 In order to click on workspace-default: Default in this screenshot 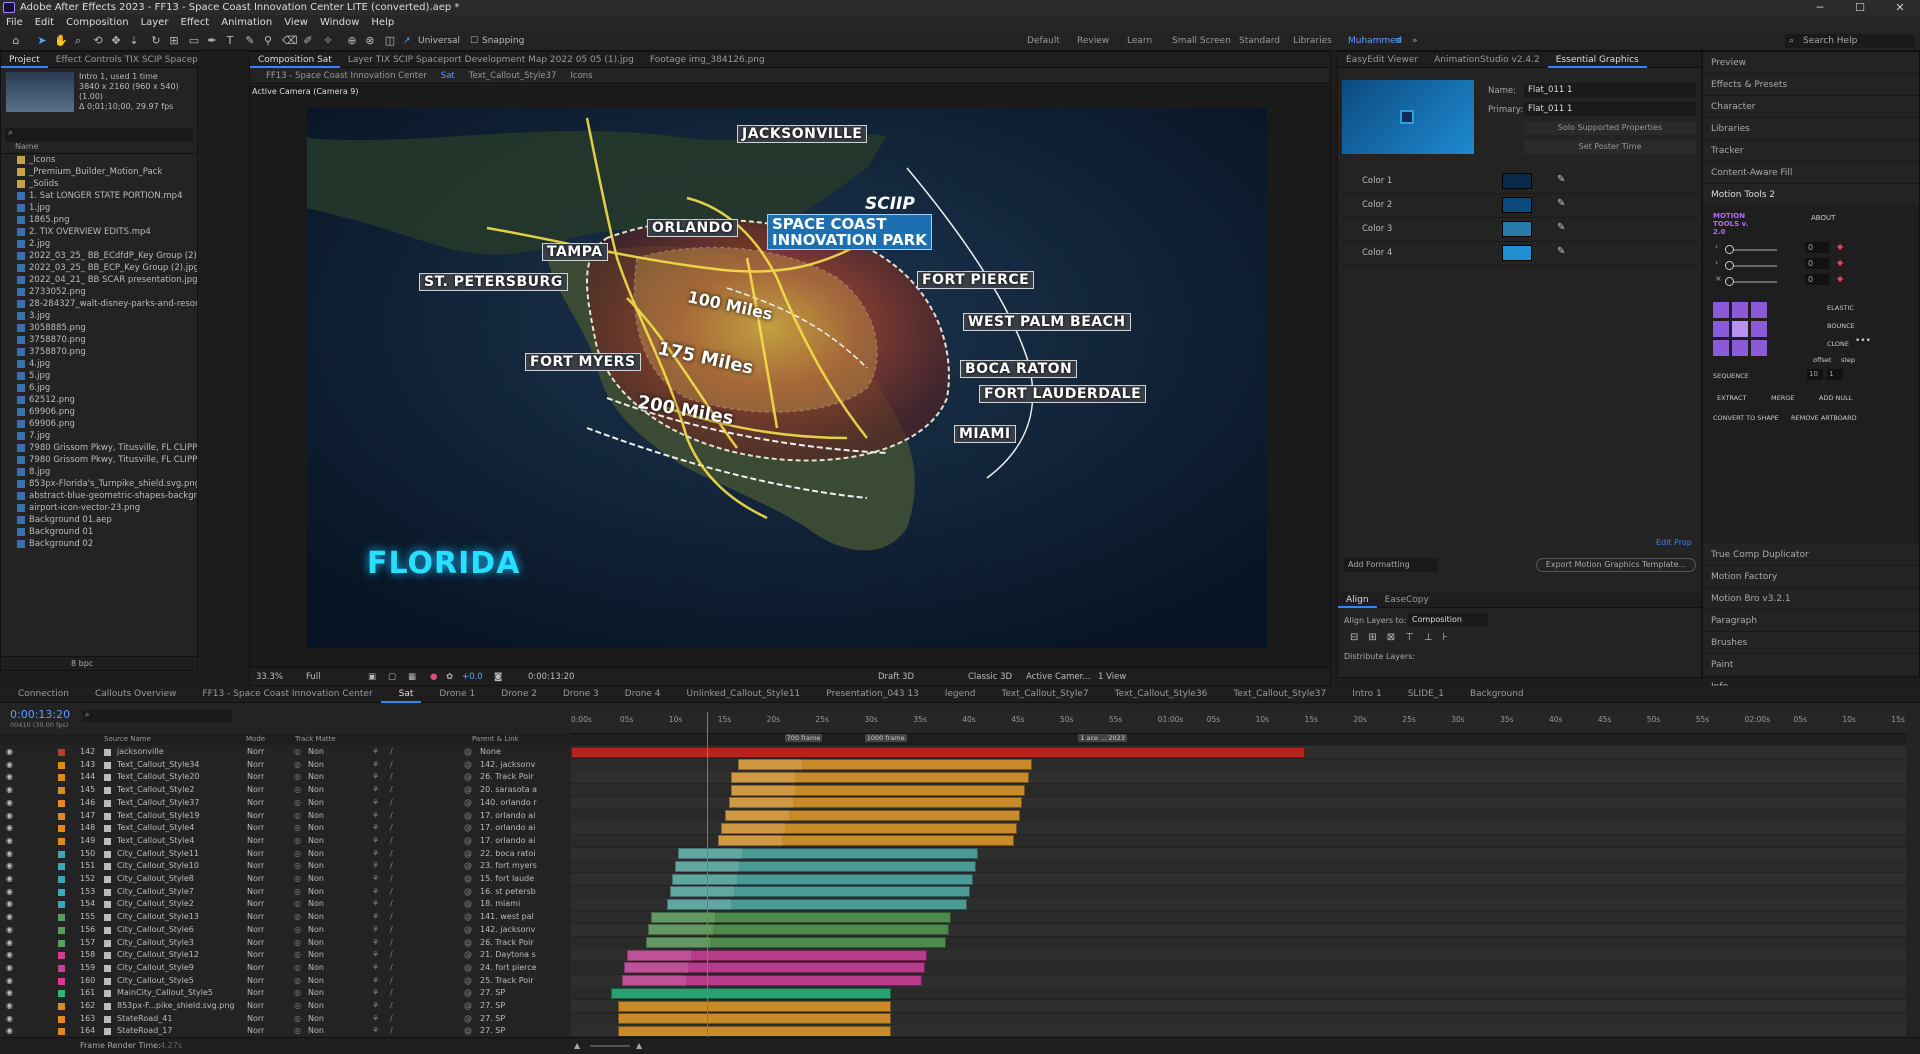, I will do `click(1043, 41)`.